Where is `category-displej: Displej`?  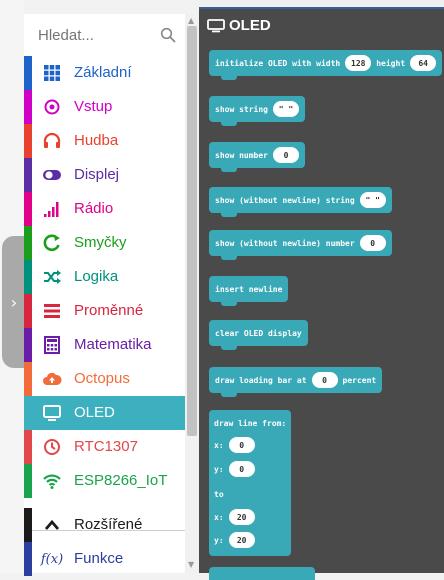 category-displej: Displej is located at coordinates (104, 175).